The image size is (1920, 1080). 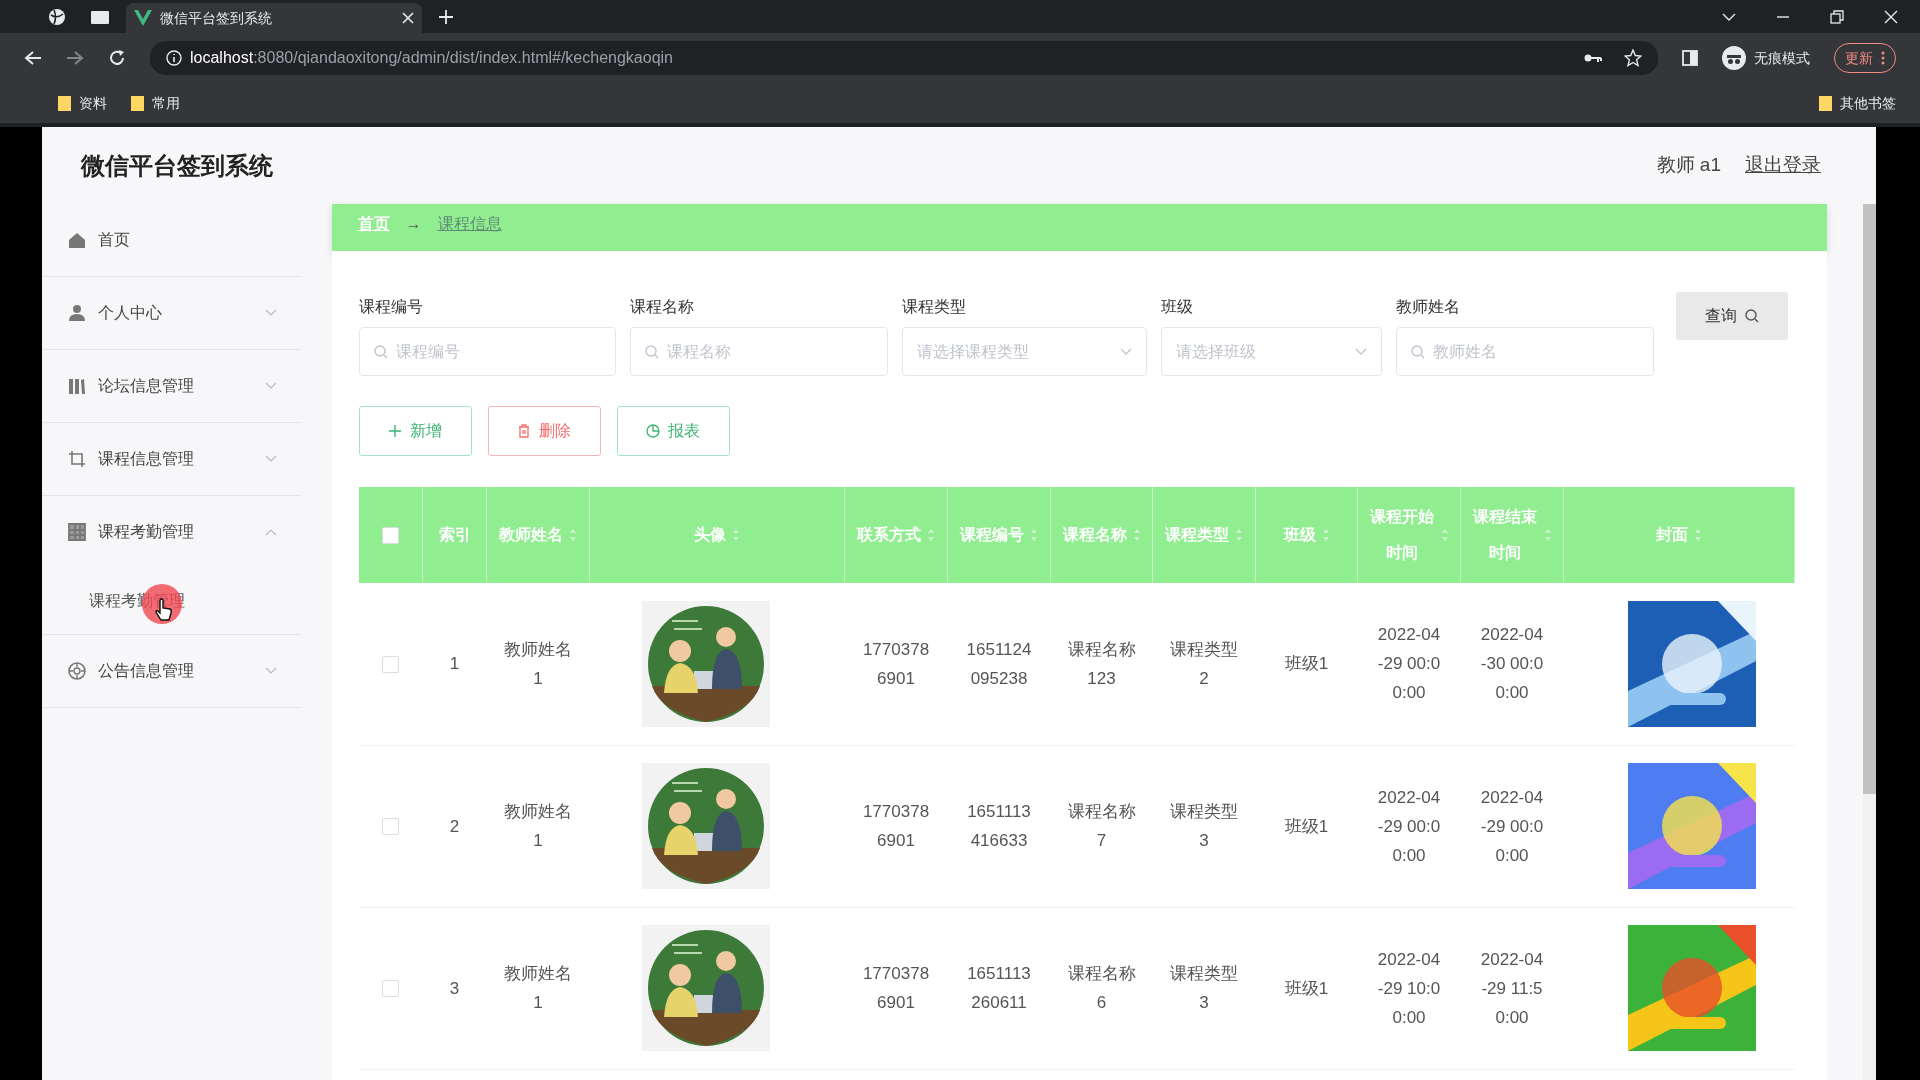 What do you see at coordinates (1782, 58) in the screenshot?
I see `incognito-label: 无痕模式` at bounding box center [1782, 58].